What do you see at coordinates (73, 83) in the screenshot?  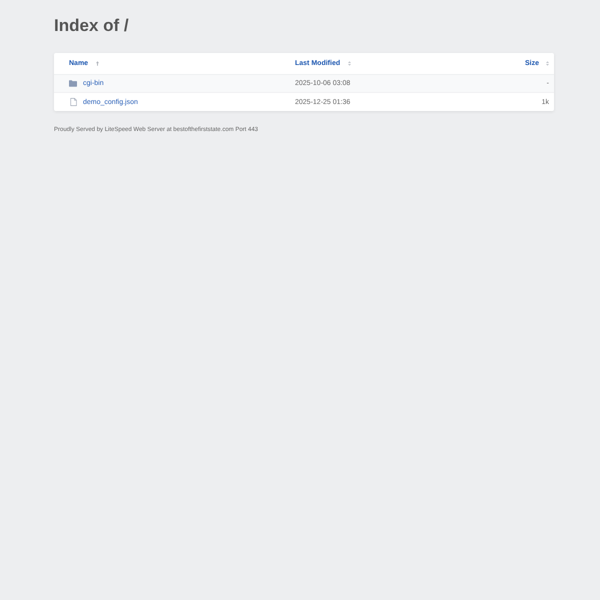 I see `folder-icon` at bounding box center [73, 83].